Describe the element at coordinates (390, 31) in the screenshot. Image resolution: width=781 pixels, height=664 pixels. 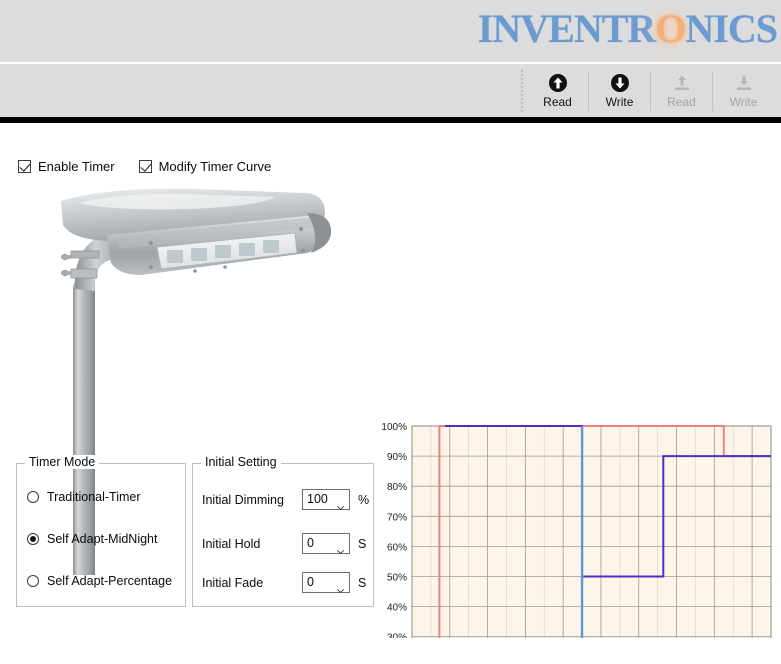
I see `header-bar: INVENTRONICS` at that location.